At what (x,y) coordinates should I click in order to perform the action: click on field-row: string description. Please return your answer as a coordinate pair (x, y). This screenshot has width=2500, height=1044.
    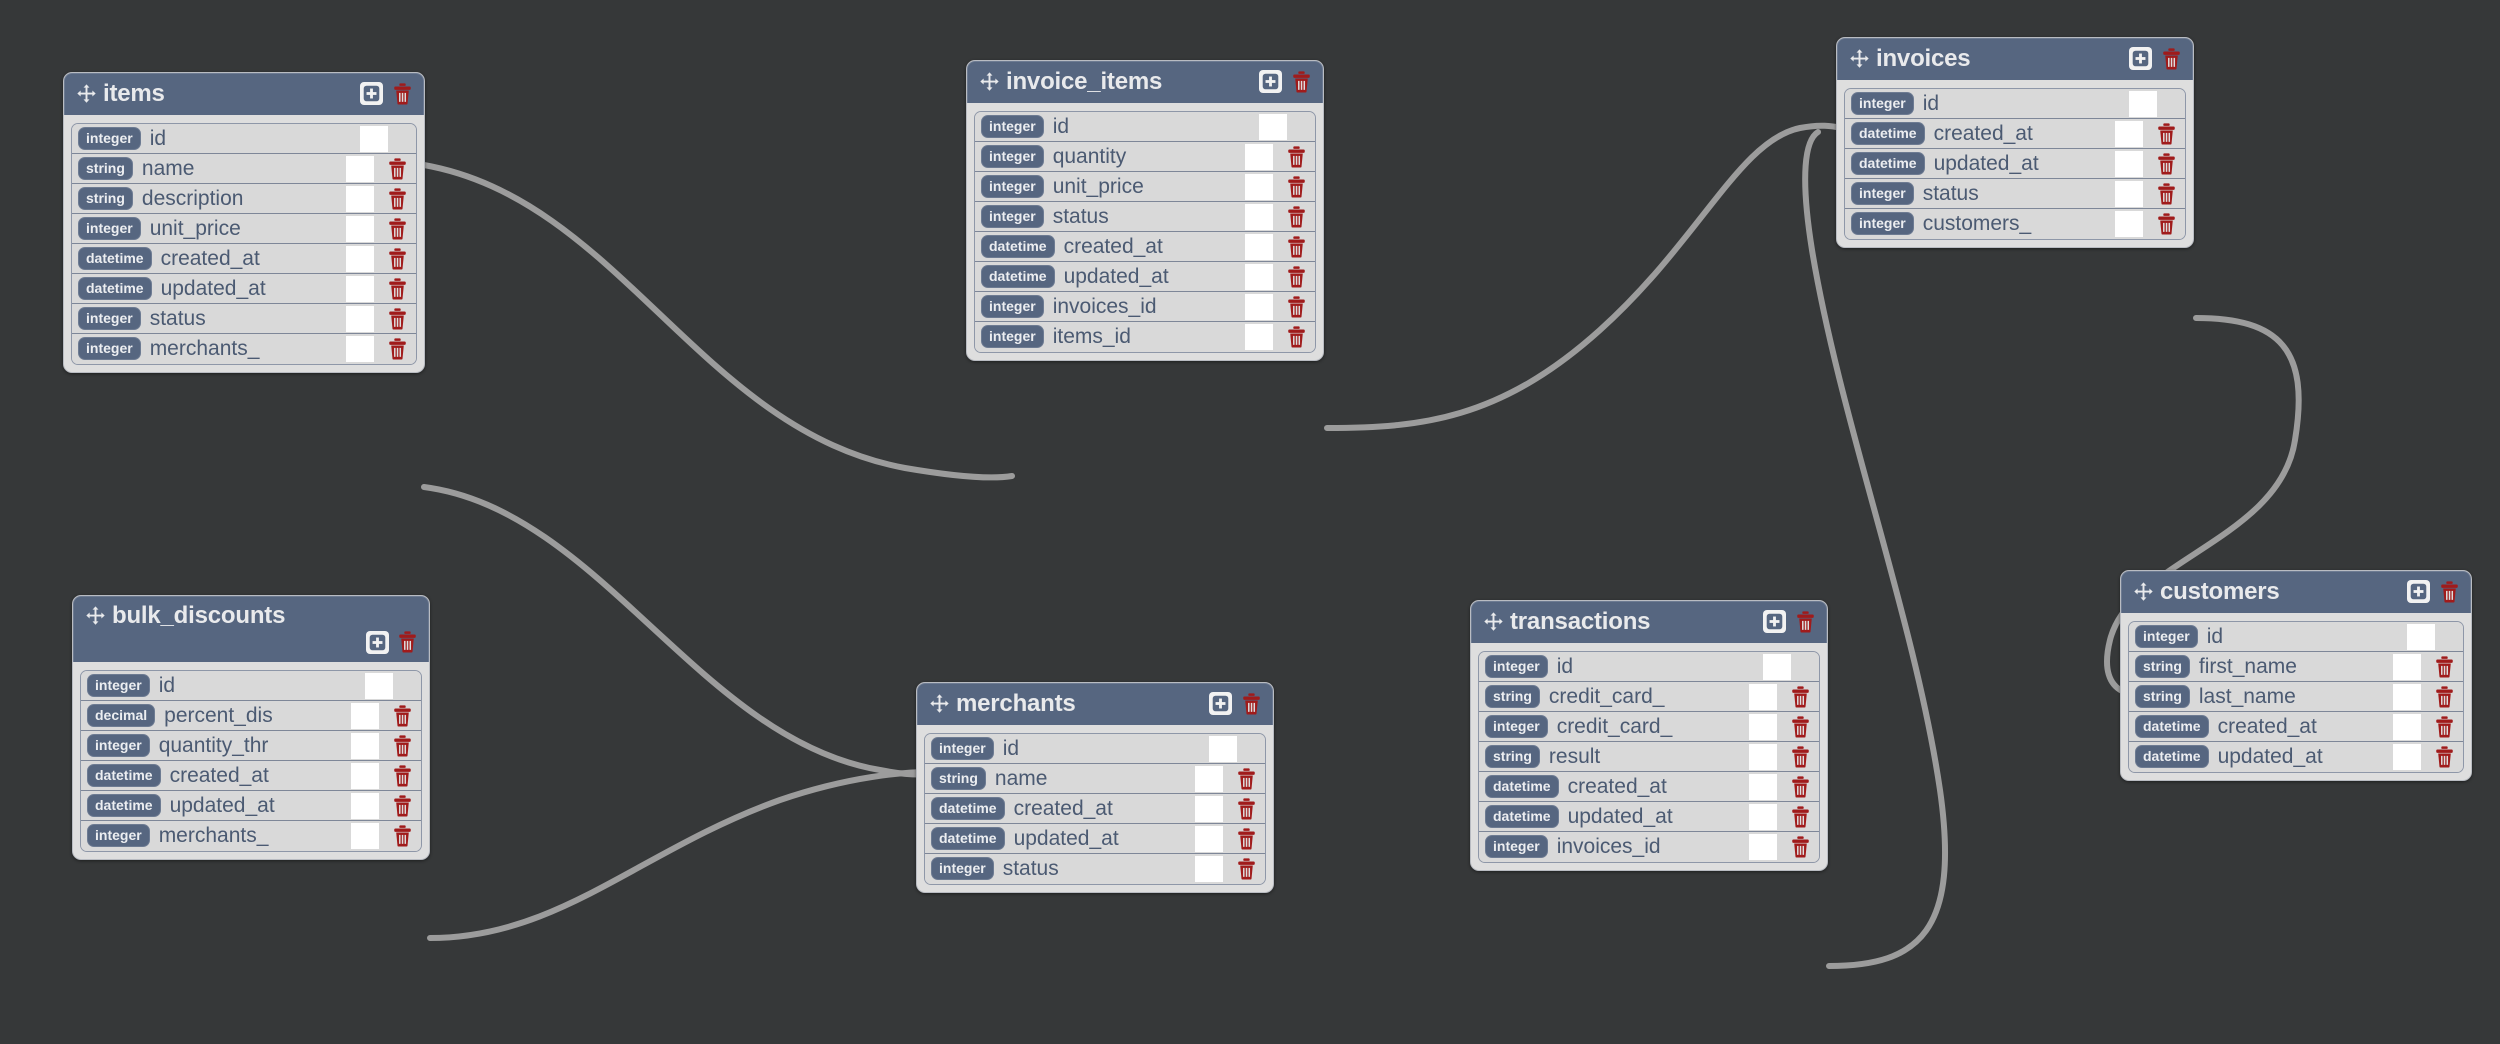
    Looking at the image, I should click on (244, 198).